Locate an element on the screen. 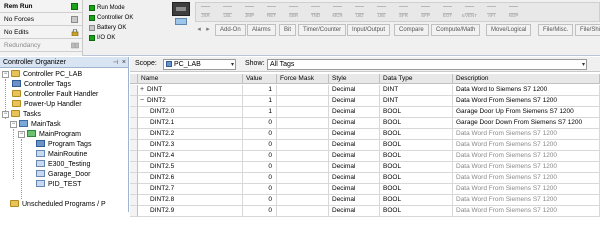 The height and width of the screenshot is (240, 600). tab-scroll-left-icon: ◂ is located at coordinates (199, 30).